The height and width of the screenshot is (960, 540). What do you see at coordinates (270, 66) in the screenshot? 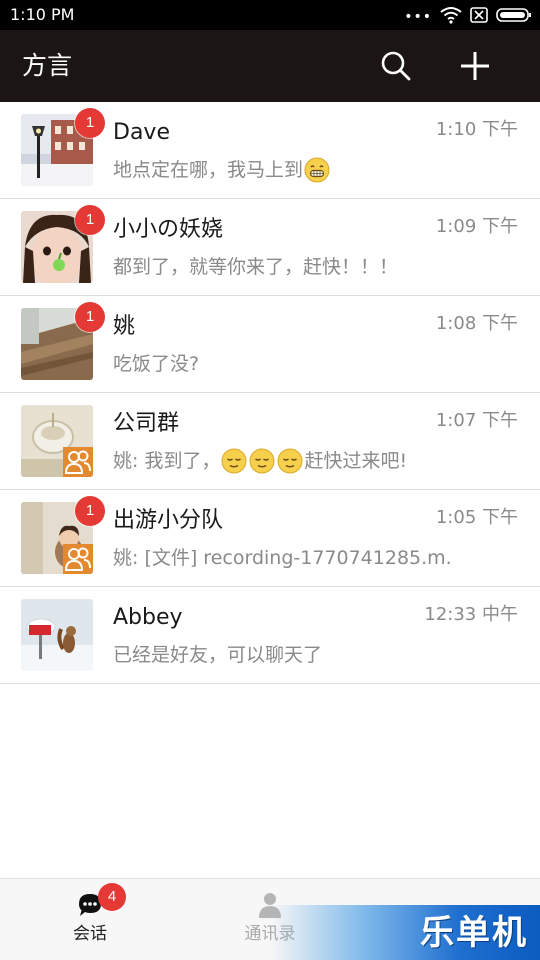
I see `app-bar: 方言` at bounding box center [270, 66].